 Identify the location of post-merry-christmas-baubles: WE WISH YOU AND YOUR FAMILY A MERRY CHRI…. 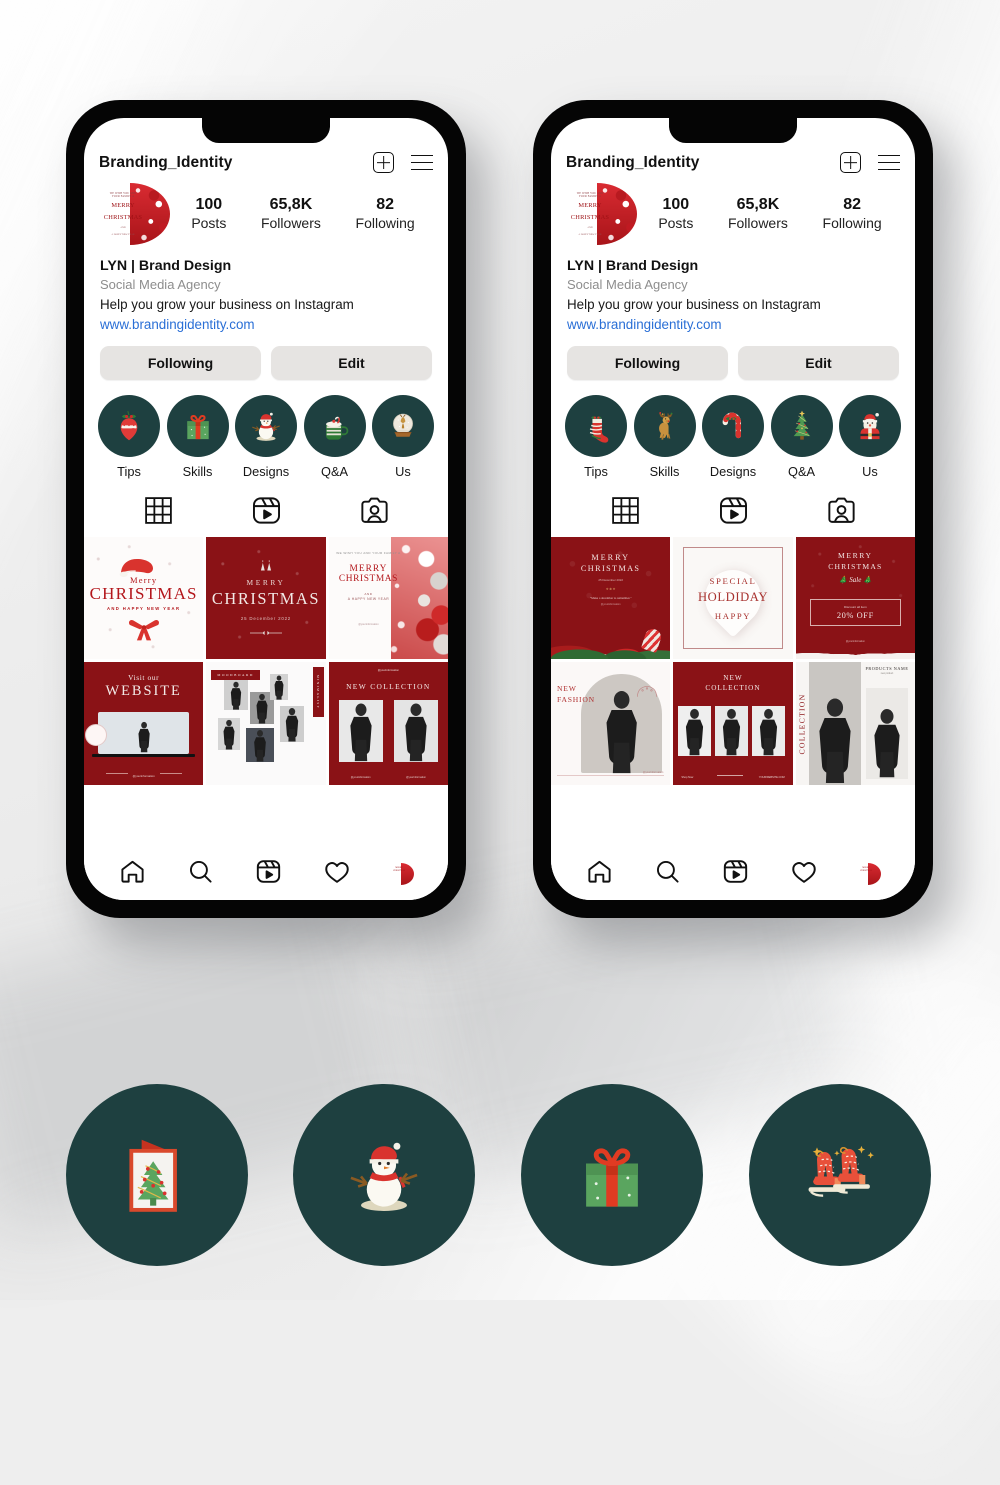
(388, 598).